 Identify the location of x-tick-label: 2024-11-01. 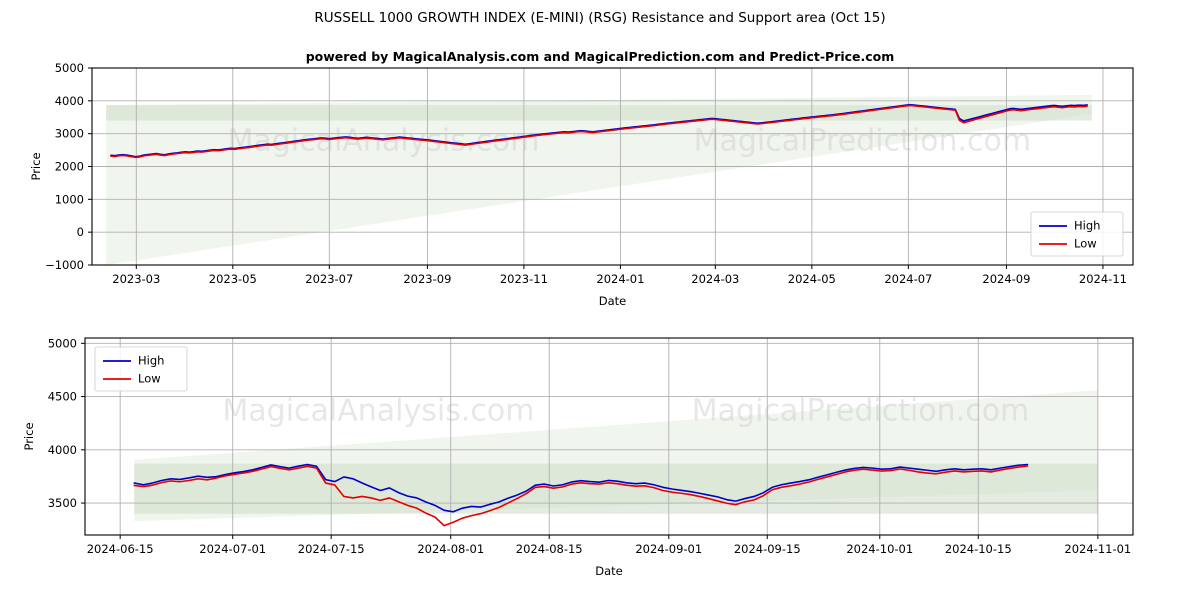
(1097, 549).